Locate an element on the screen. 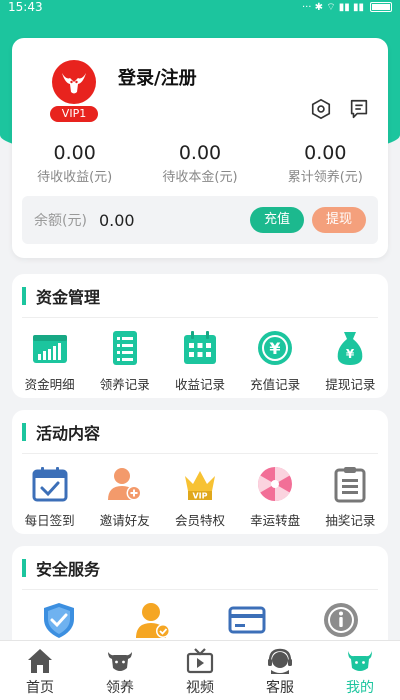 This screenshot has height=700, width=400. balance-label: 余额(元) is located at coordinates (60, 221).